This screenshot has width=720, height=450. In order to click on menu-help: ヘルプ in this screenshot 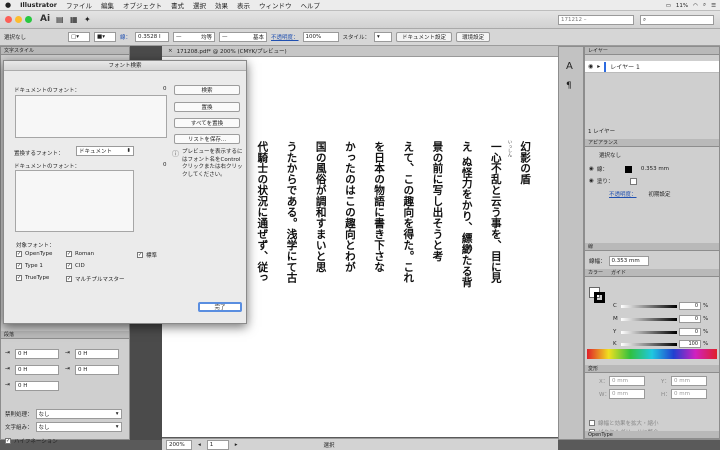, I will do `click(310, 5)`.